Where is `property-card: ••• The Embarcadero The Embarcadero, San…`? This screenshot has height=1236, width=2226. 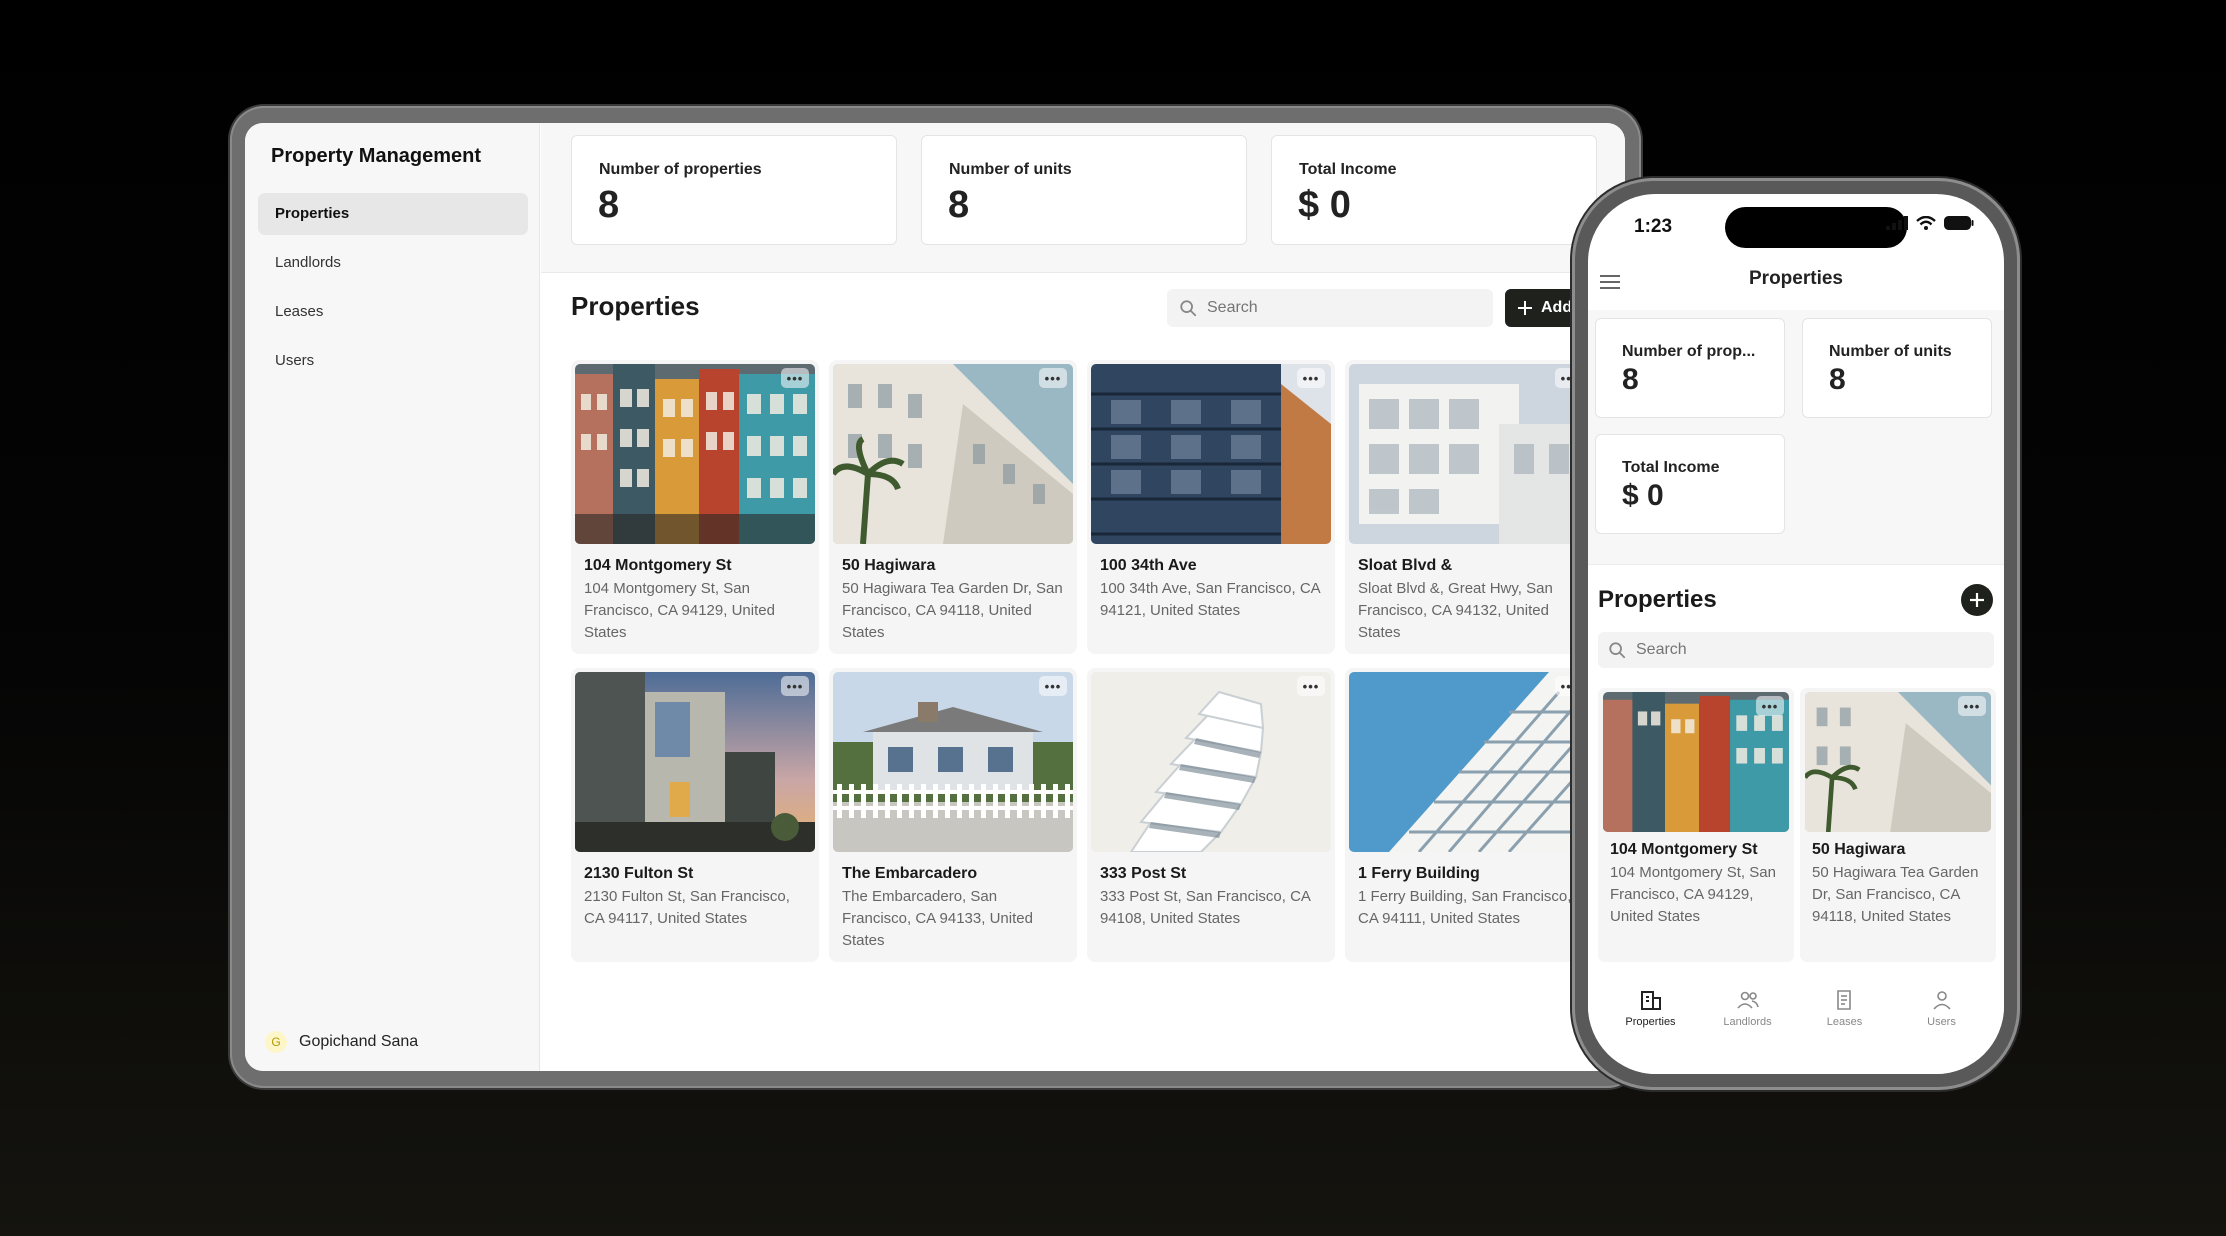 property-card: ••• The Embarcadero The Embarcadero, San… is located at coordinates (953, 815).